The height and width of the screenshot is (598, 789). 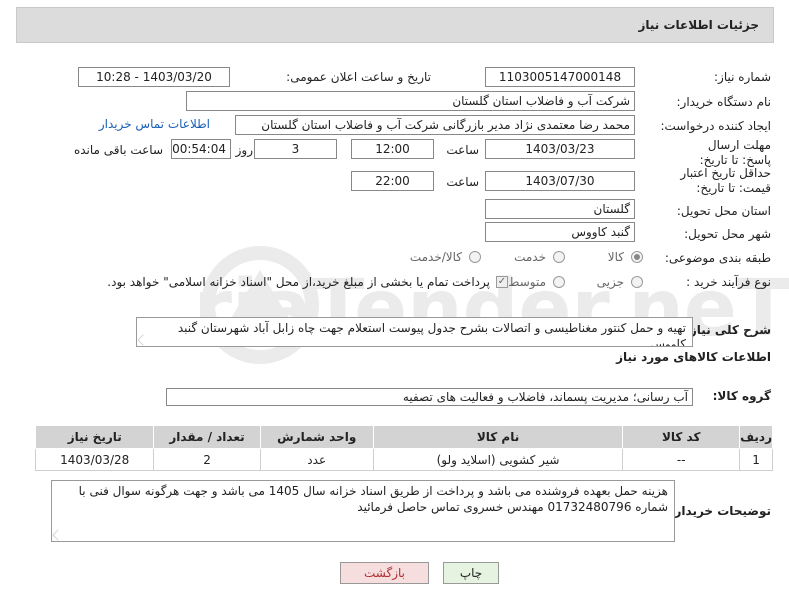 What do you see at coordinates (724, 102) in the screenshot?
I see `buyer-org-label: نام دستگاه خریدار:` at bounding box center [724, 102].